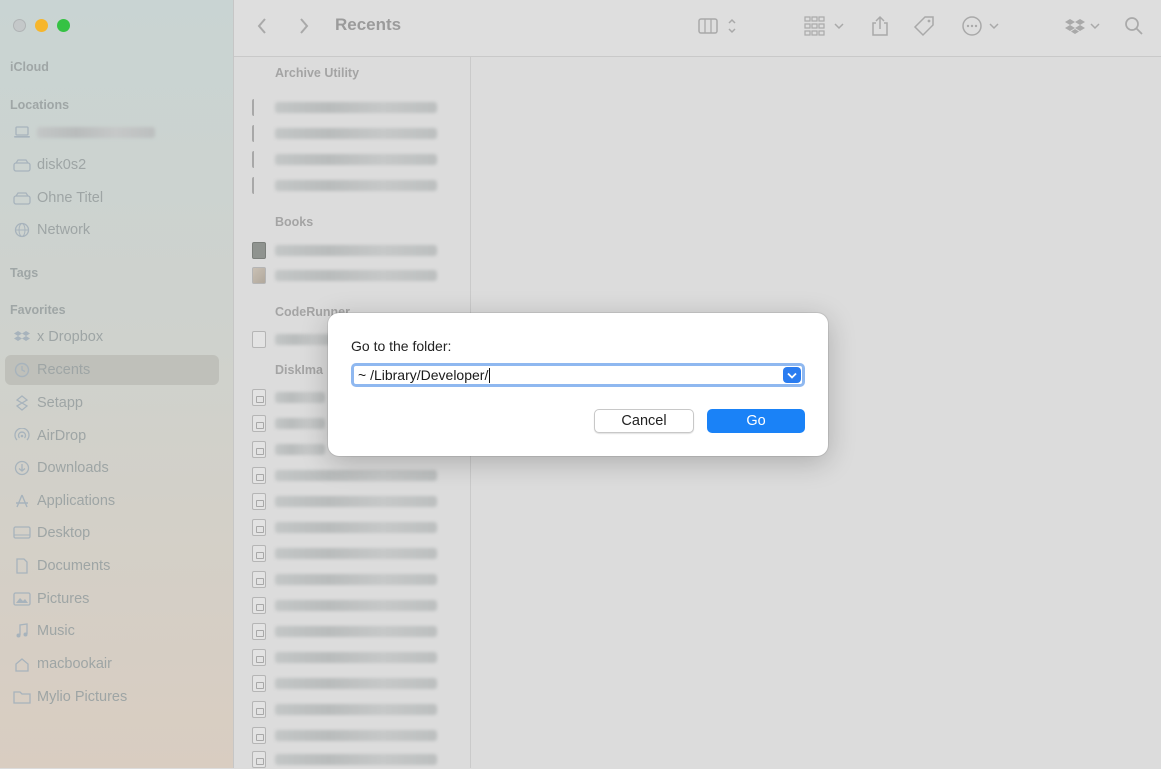 This screenshot has width=1161, height=769. I want to click on sidebar-item-dropbox: x Dropbox, so click(112, 337).